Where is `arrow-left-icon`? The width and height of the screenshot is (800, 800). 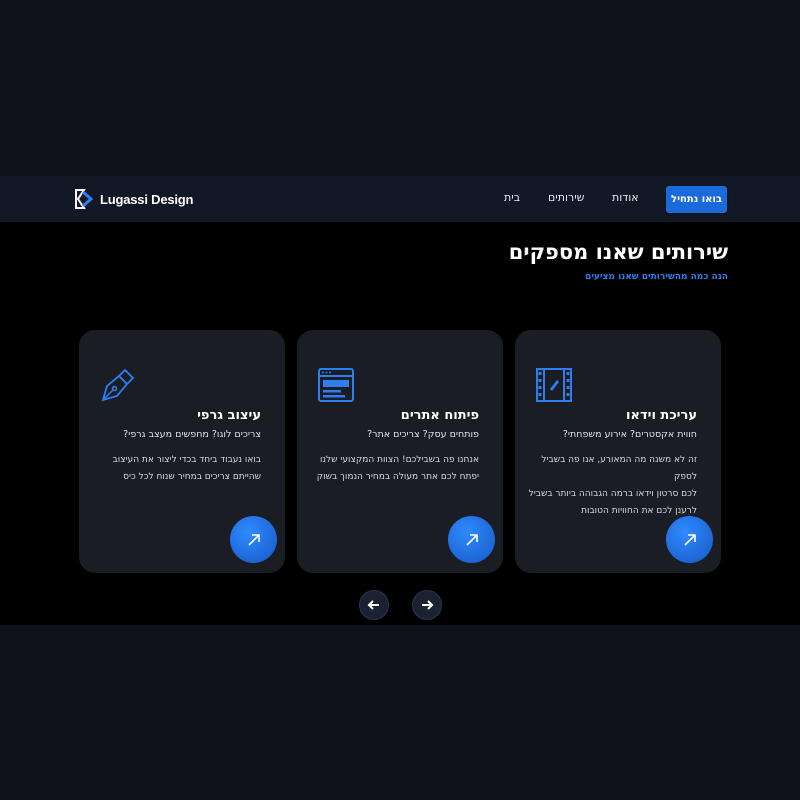
arrow-left-icon is located at coordinates (373, 605).